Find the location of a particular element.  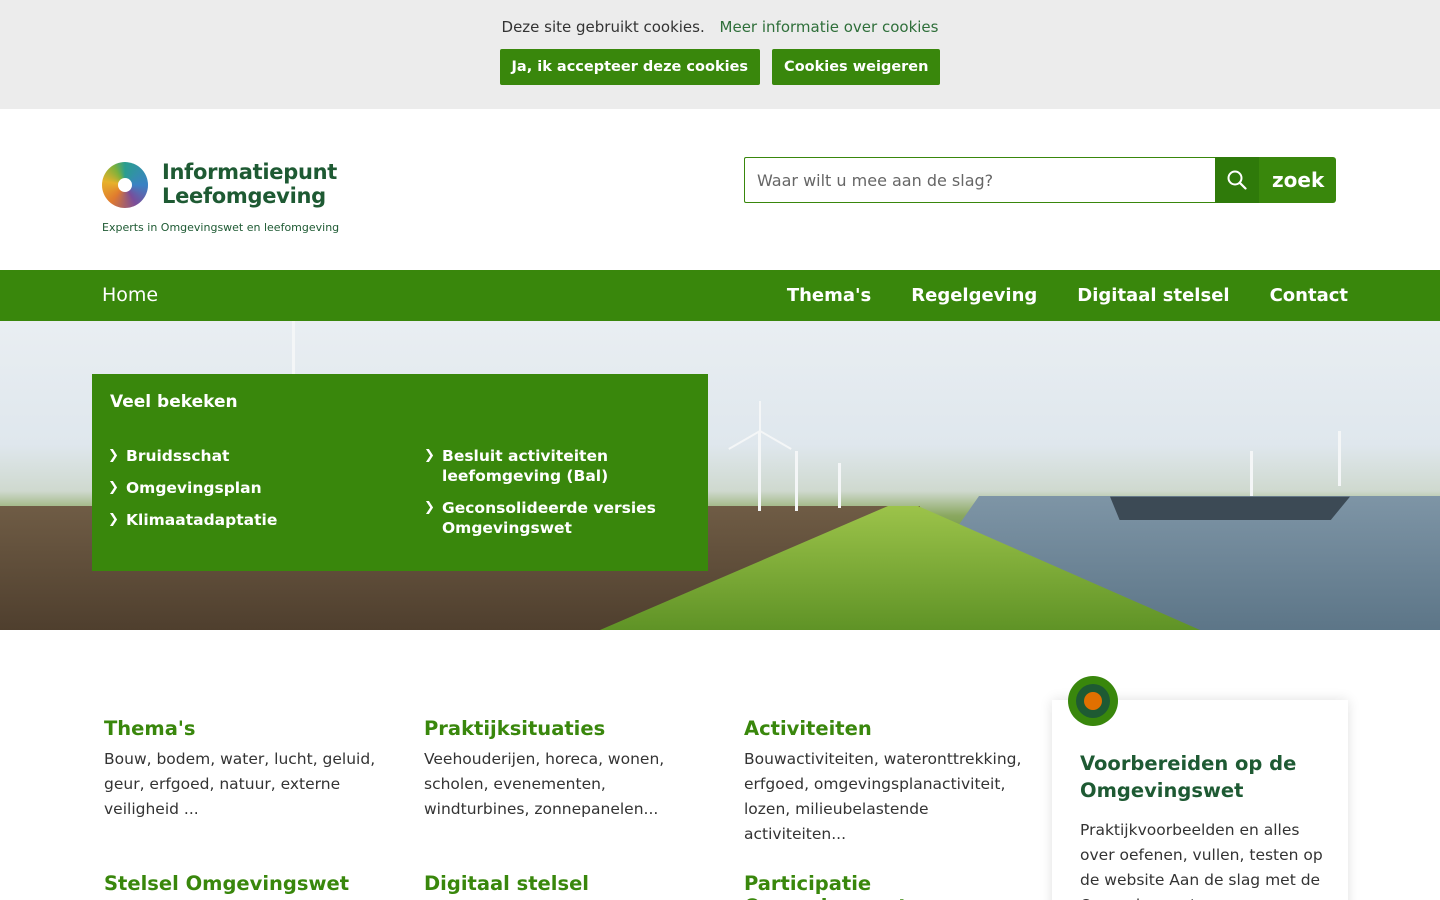

popular-link: ❯ Geconsolideerde versies Omgevingswet is located at coordinates (554, 518).